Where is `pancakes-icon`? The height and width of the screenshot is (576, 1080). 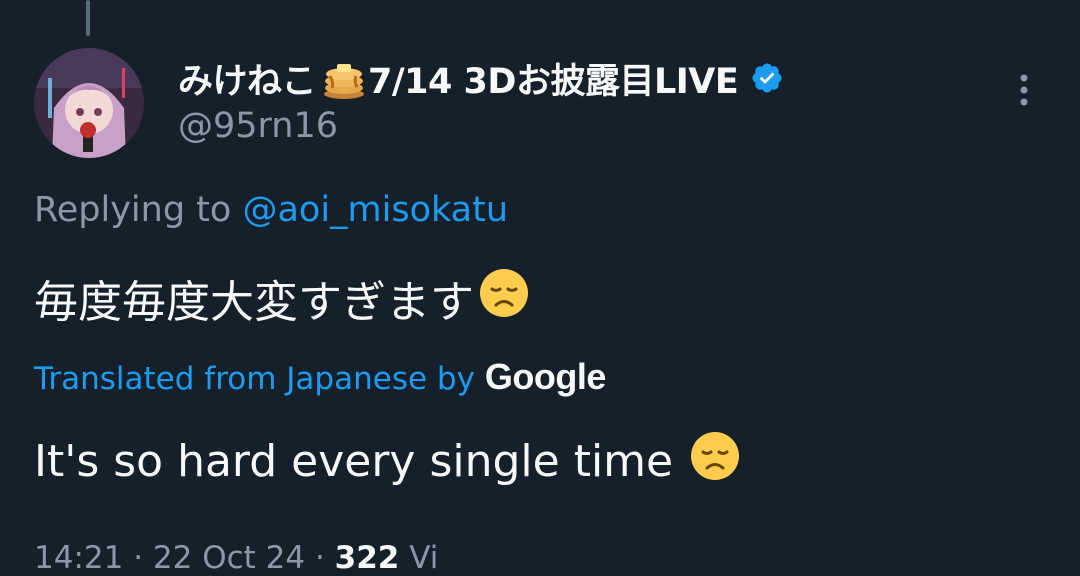
pancakes-icon is located at coordinates (344, 78).